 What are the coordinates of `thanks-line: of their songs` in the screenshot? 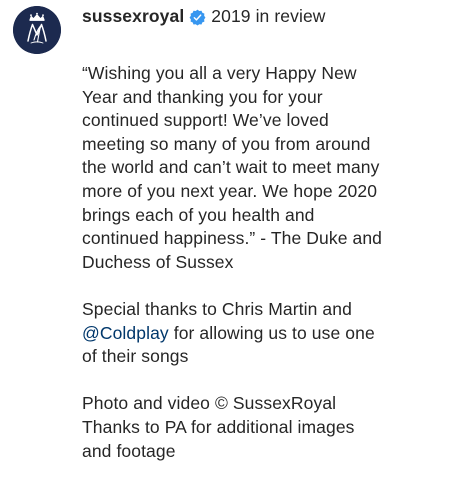 It's located at (135, 356).